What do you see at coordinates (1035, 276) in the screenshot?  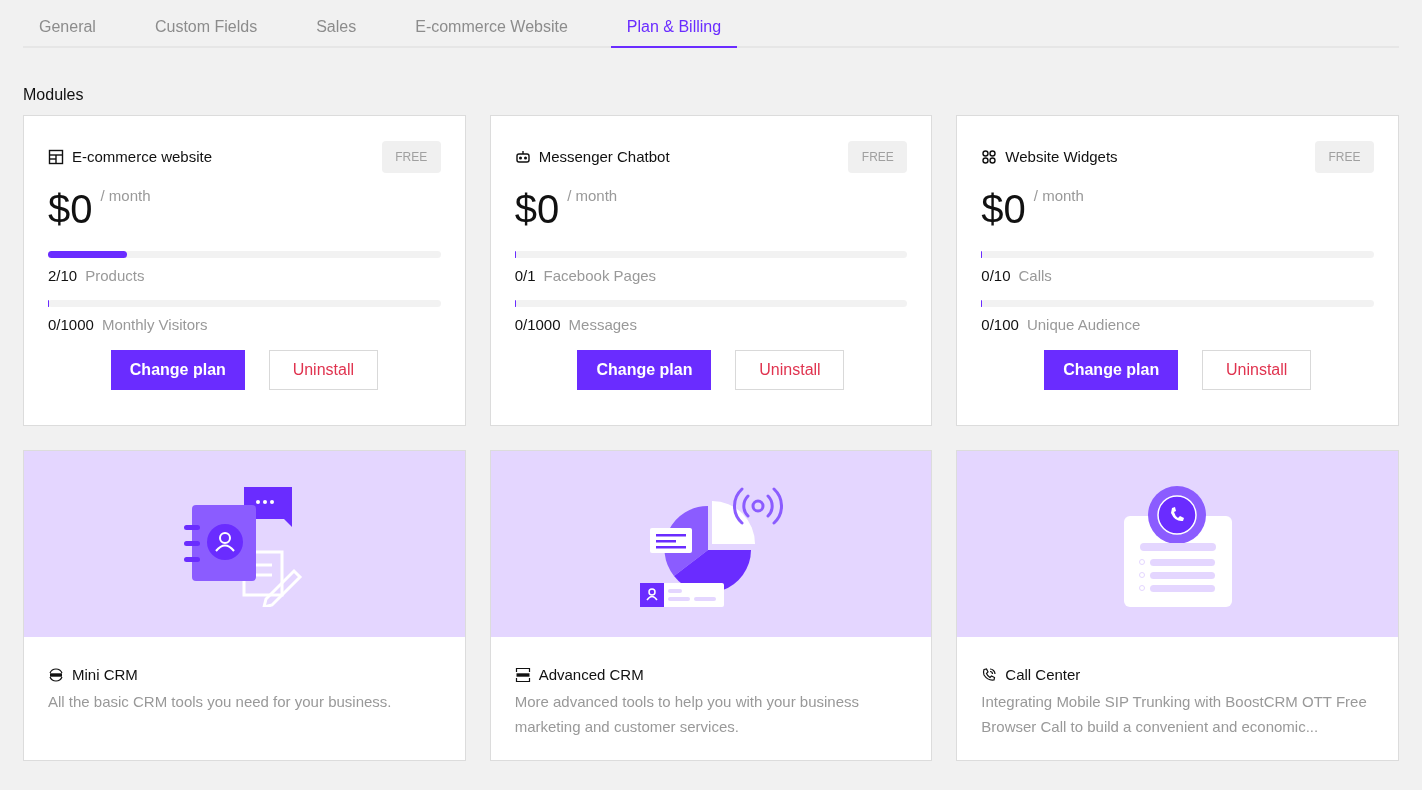 I see `usage-label: Calls` at bounding box center [1035, 276].